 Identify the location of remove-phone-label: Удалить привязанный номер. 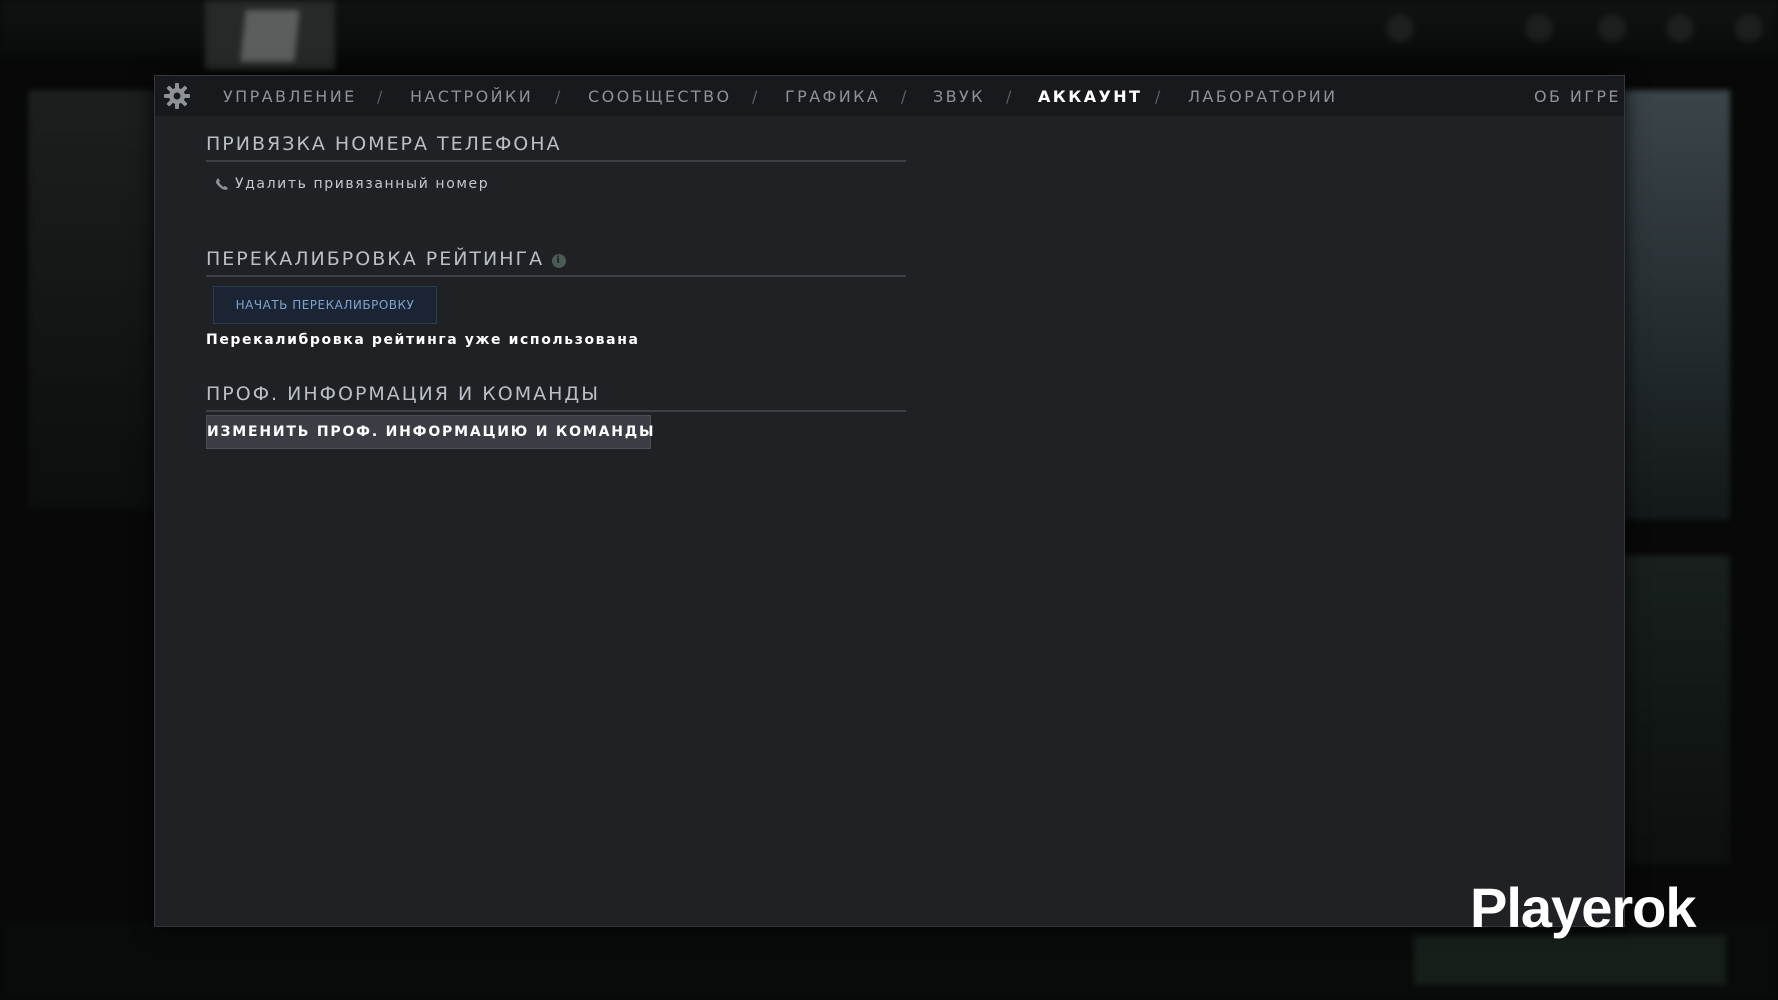
(362, 184).